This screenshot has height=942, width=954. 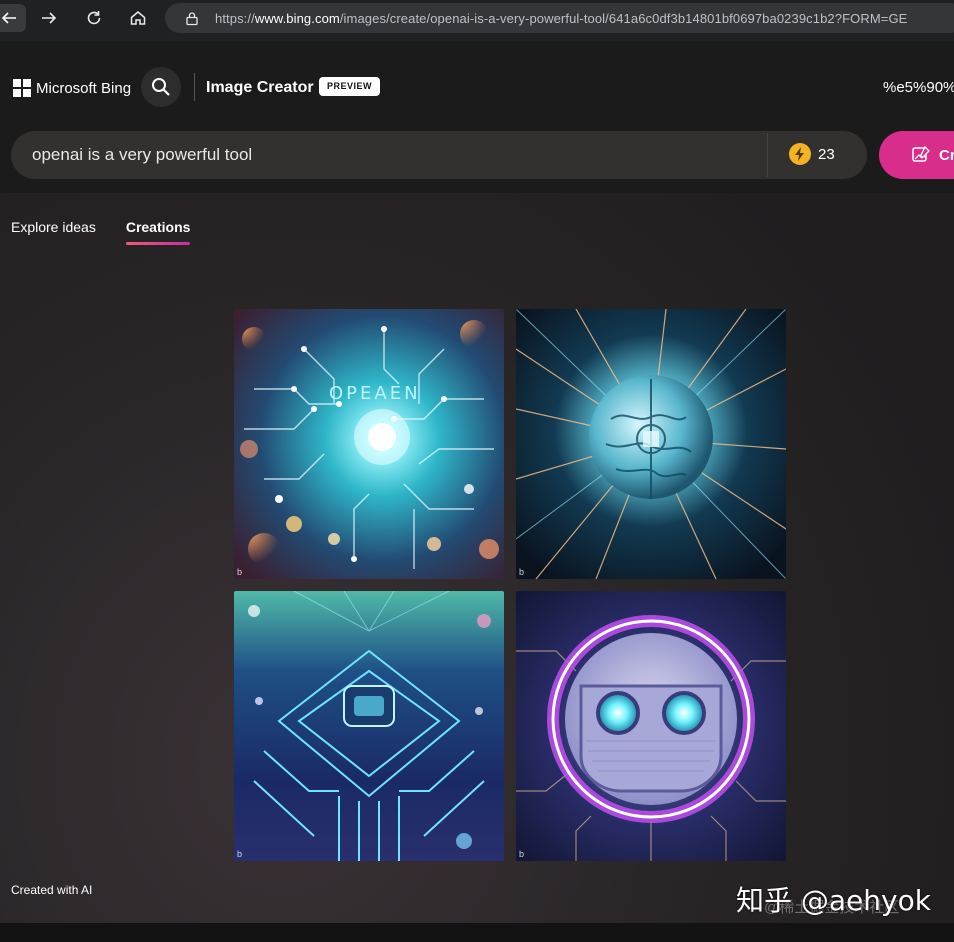 I want to click on tab-creations: Creations, so click(x=157, y=232).